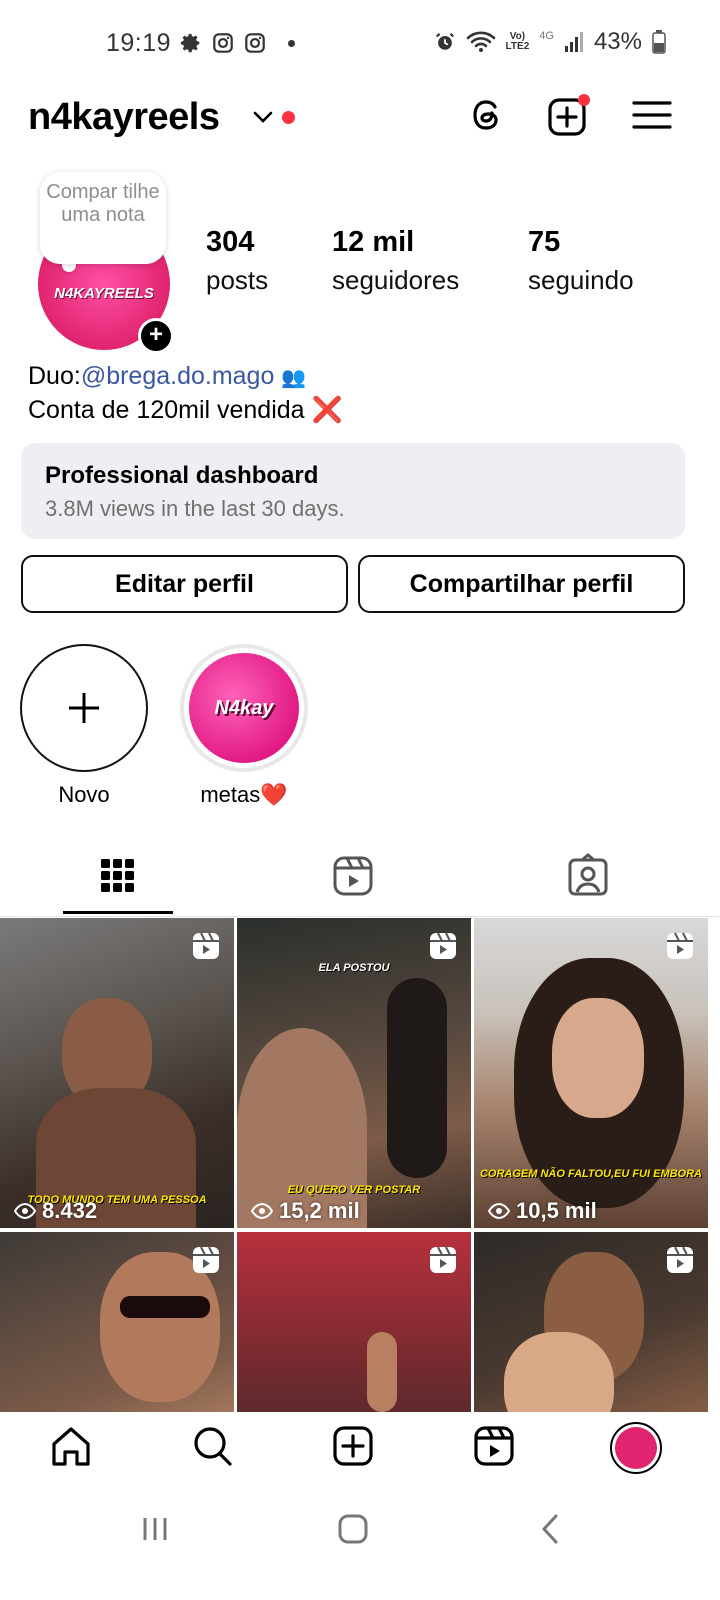 The width and height of the screenshot is (720, 1600). Describe the element at coordinates (353, 1446) in the screenshot. I see `create-icon` at that location.